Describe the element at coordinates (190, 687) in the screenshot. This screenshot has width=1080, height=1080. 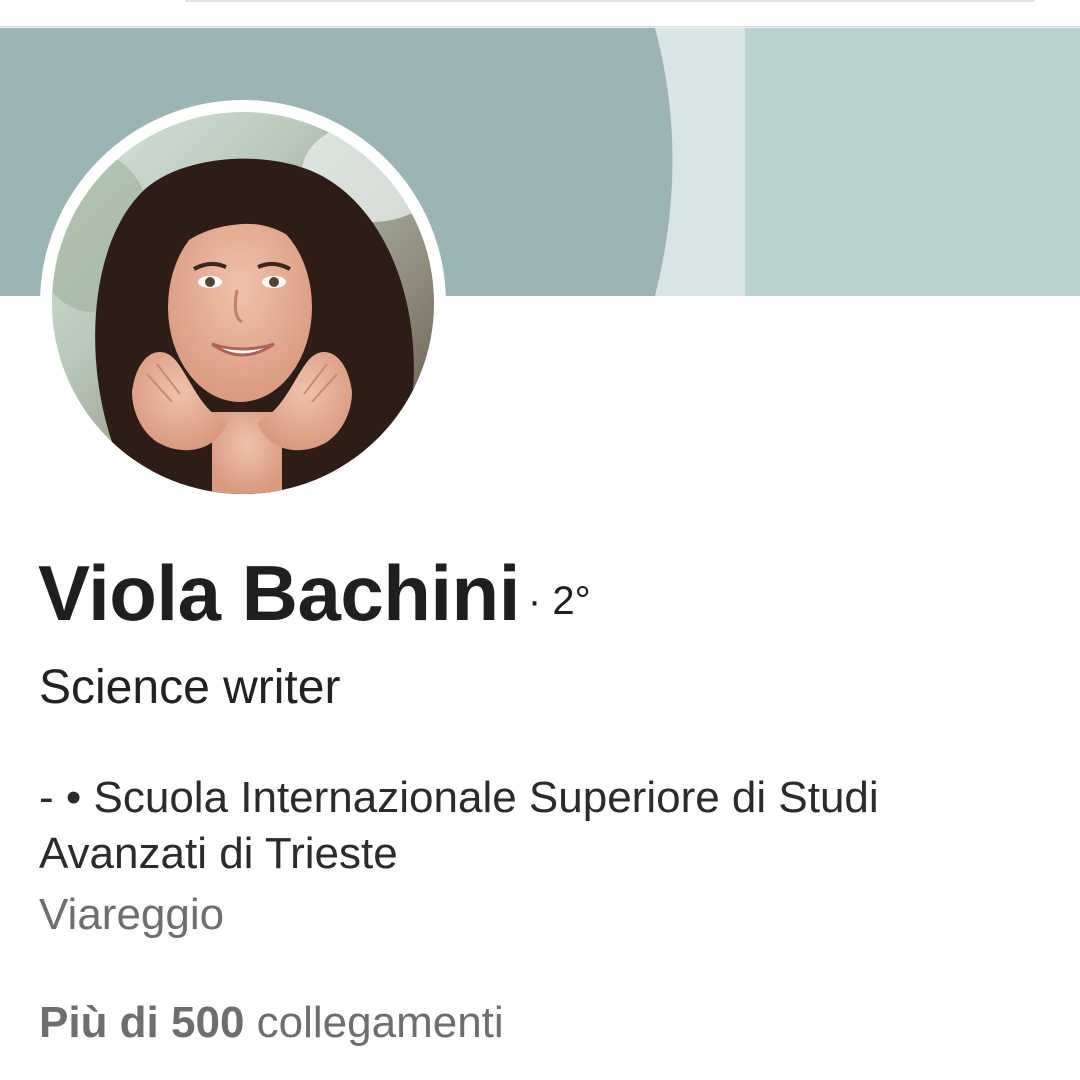
I see `profile-headline: Science writer` at that location.